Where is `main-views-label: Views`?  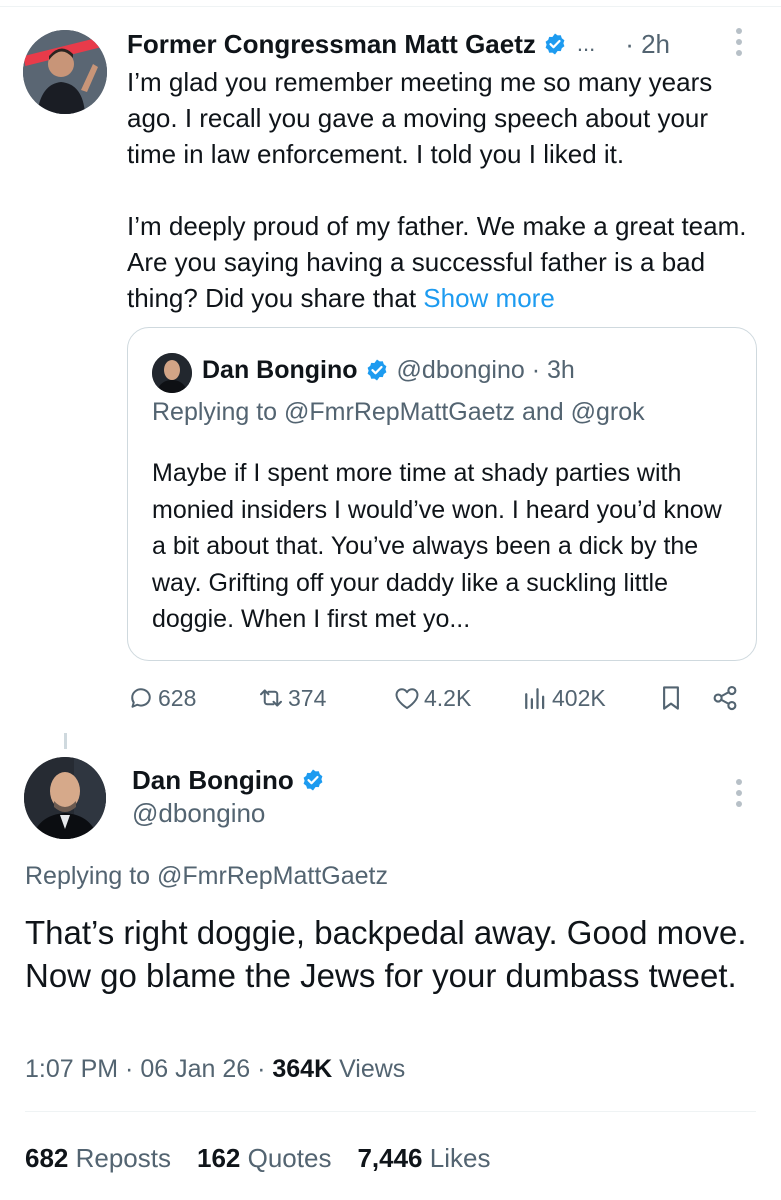
main-views-label: Views is located at coordinates (369, 1069).